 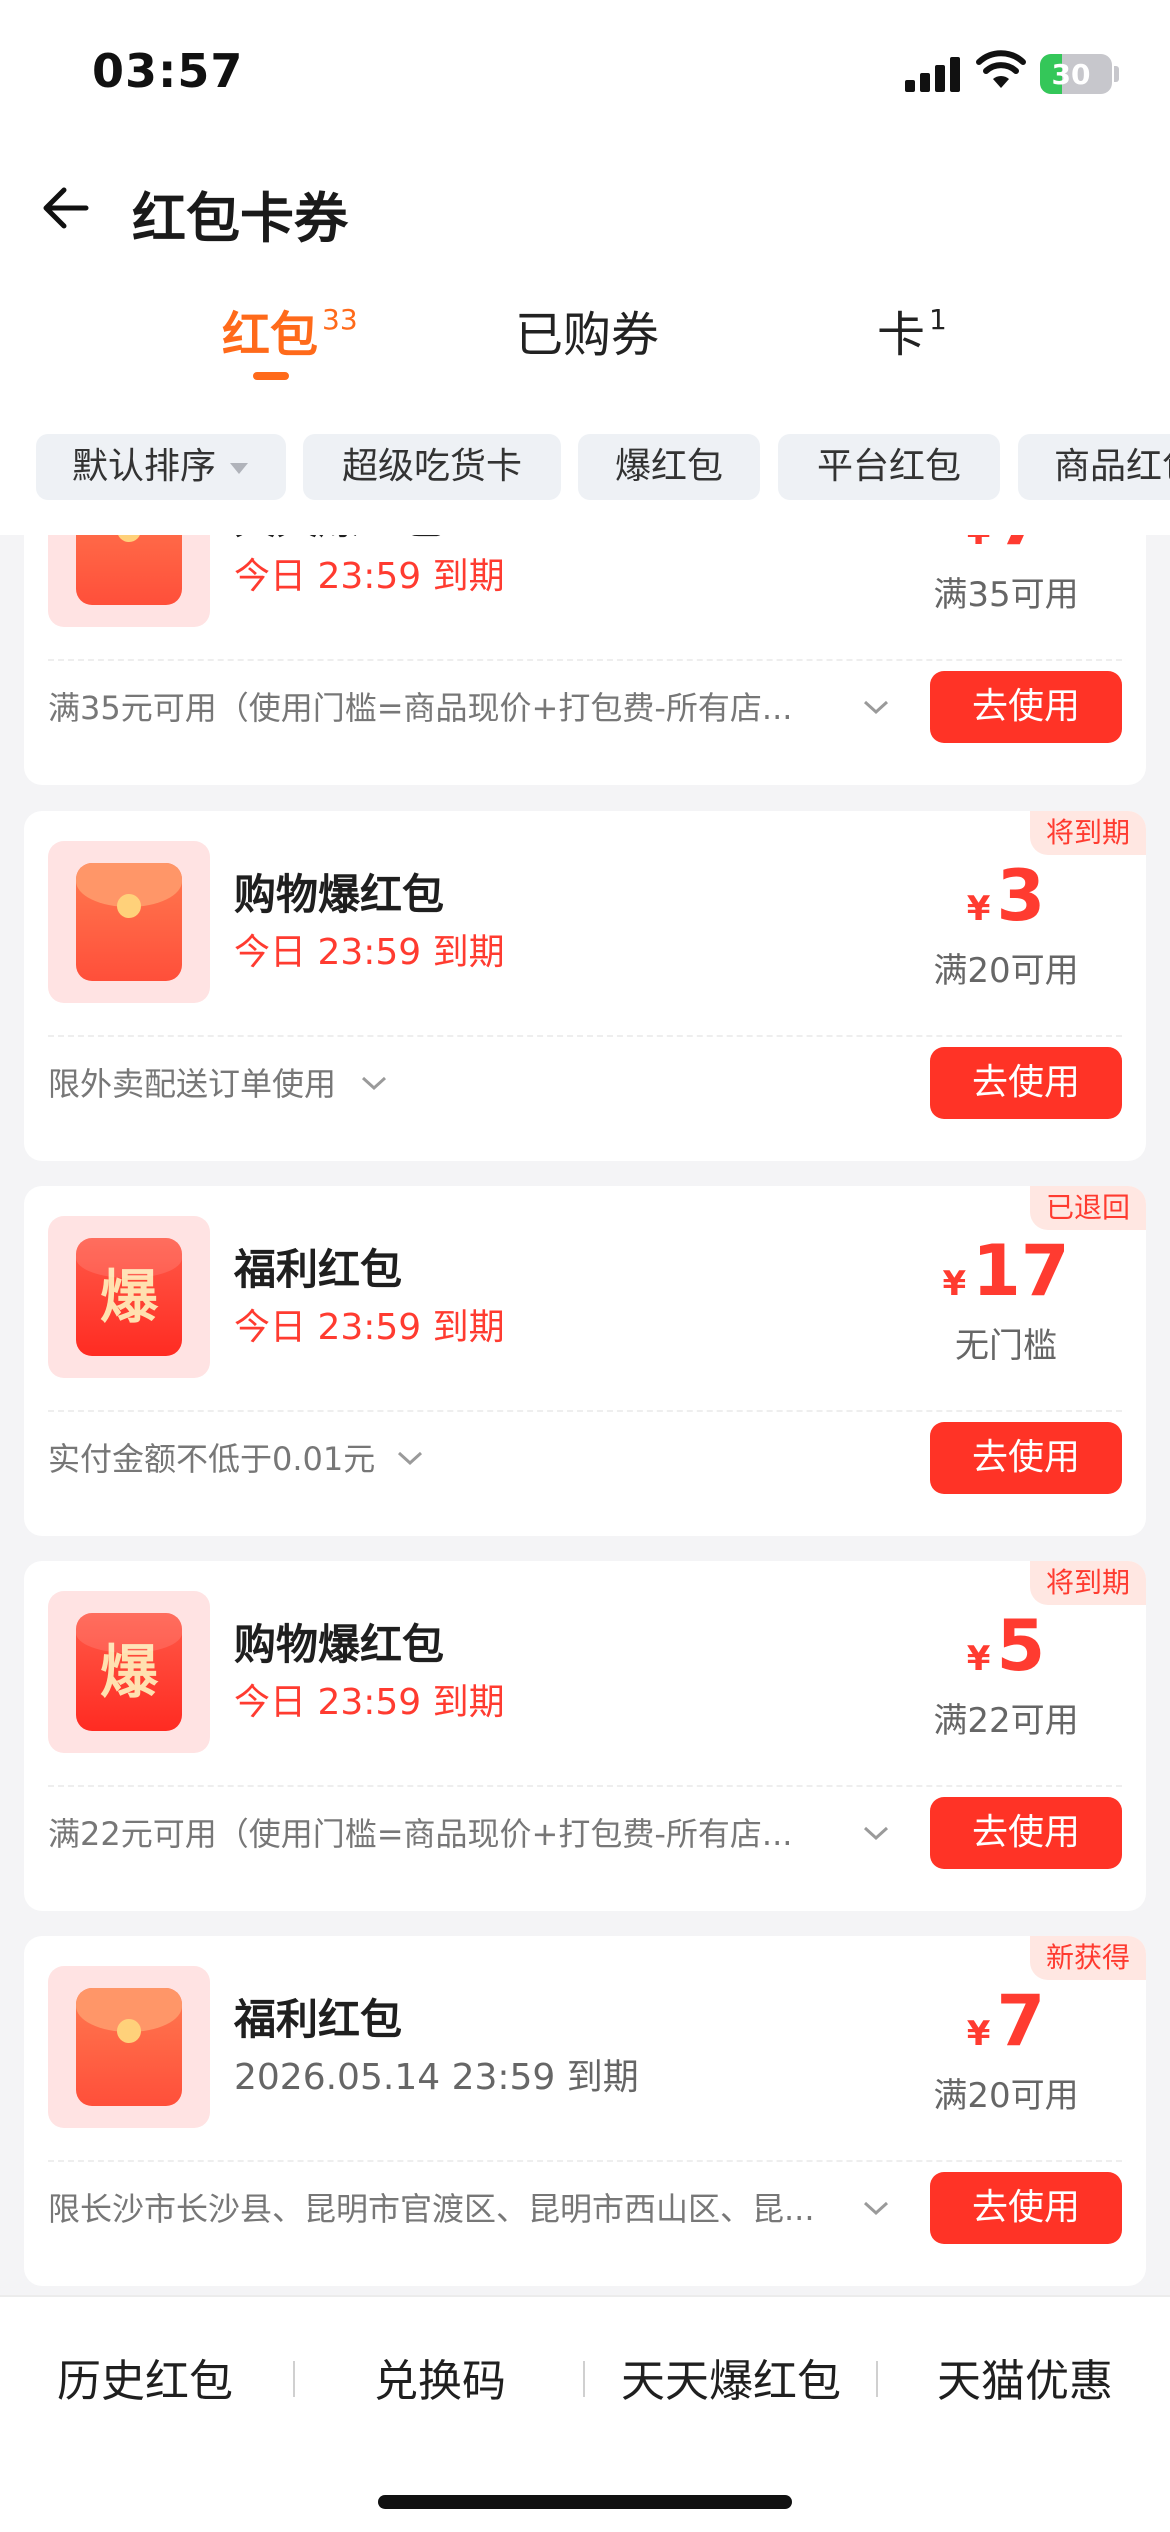 I want to click on card-condition: 无门槛, so click(x=1006, y=1346).